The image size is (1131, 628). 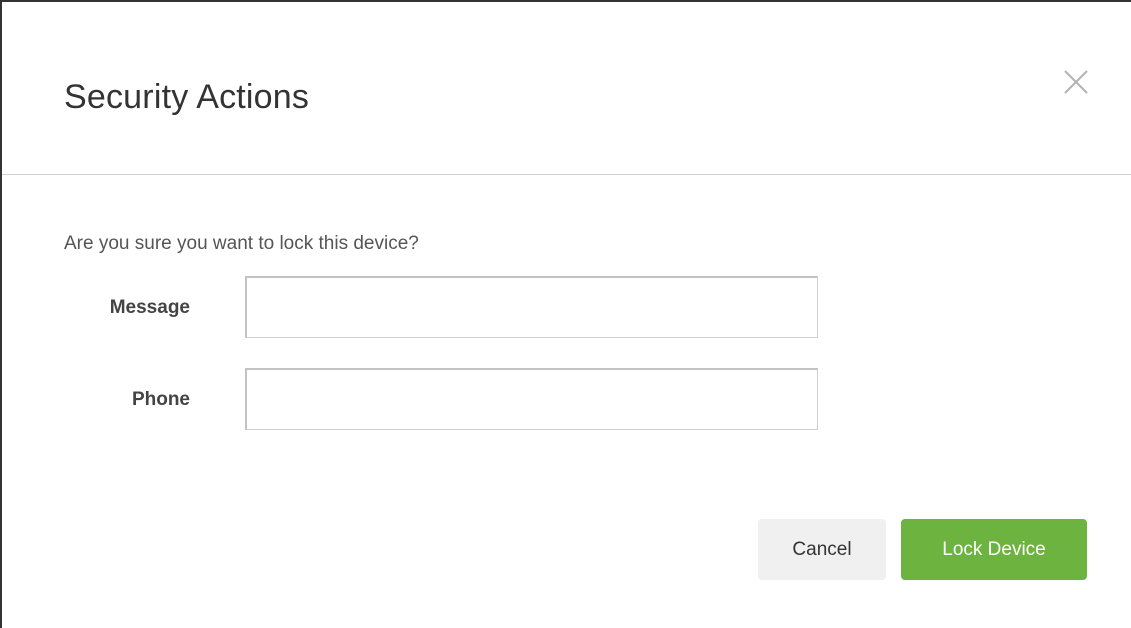 I want to click on message-input, so click(x=531, y=307).